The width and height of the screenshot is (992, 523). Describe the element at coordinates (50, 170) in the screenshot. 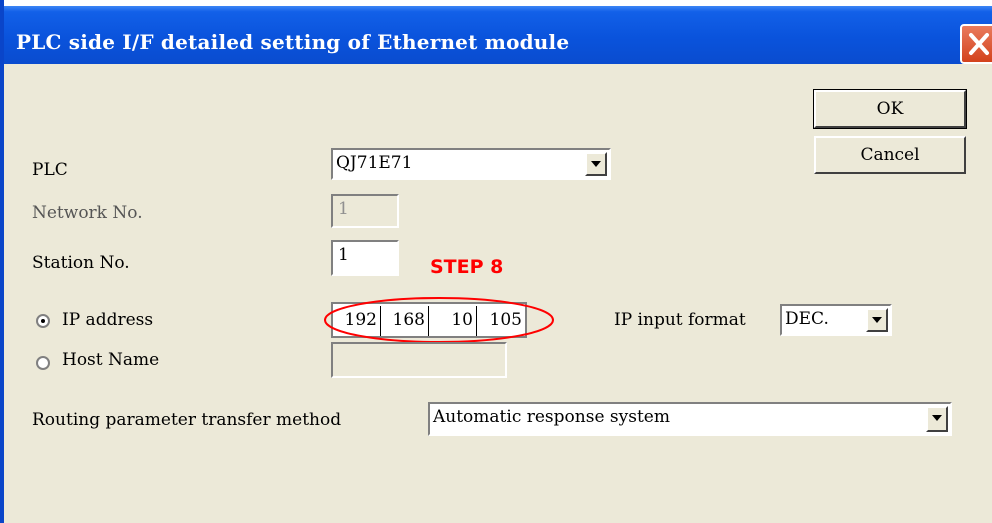

I see `plc-label: PLC` at that location.